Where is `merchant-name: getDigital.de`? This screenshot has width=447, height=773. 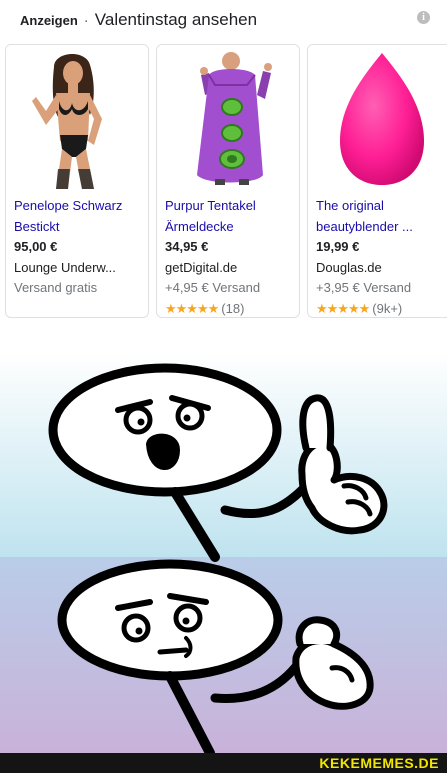 merchant-name: getDigital.de is located at coordinates (201, 267).